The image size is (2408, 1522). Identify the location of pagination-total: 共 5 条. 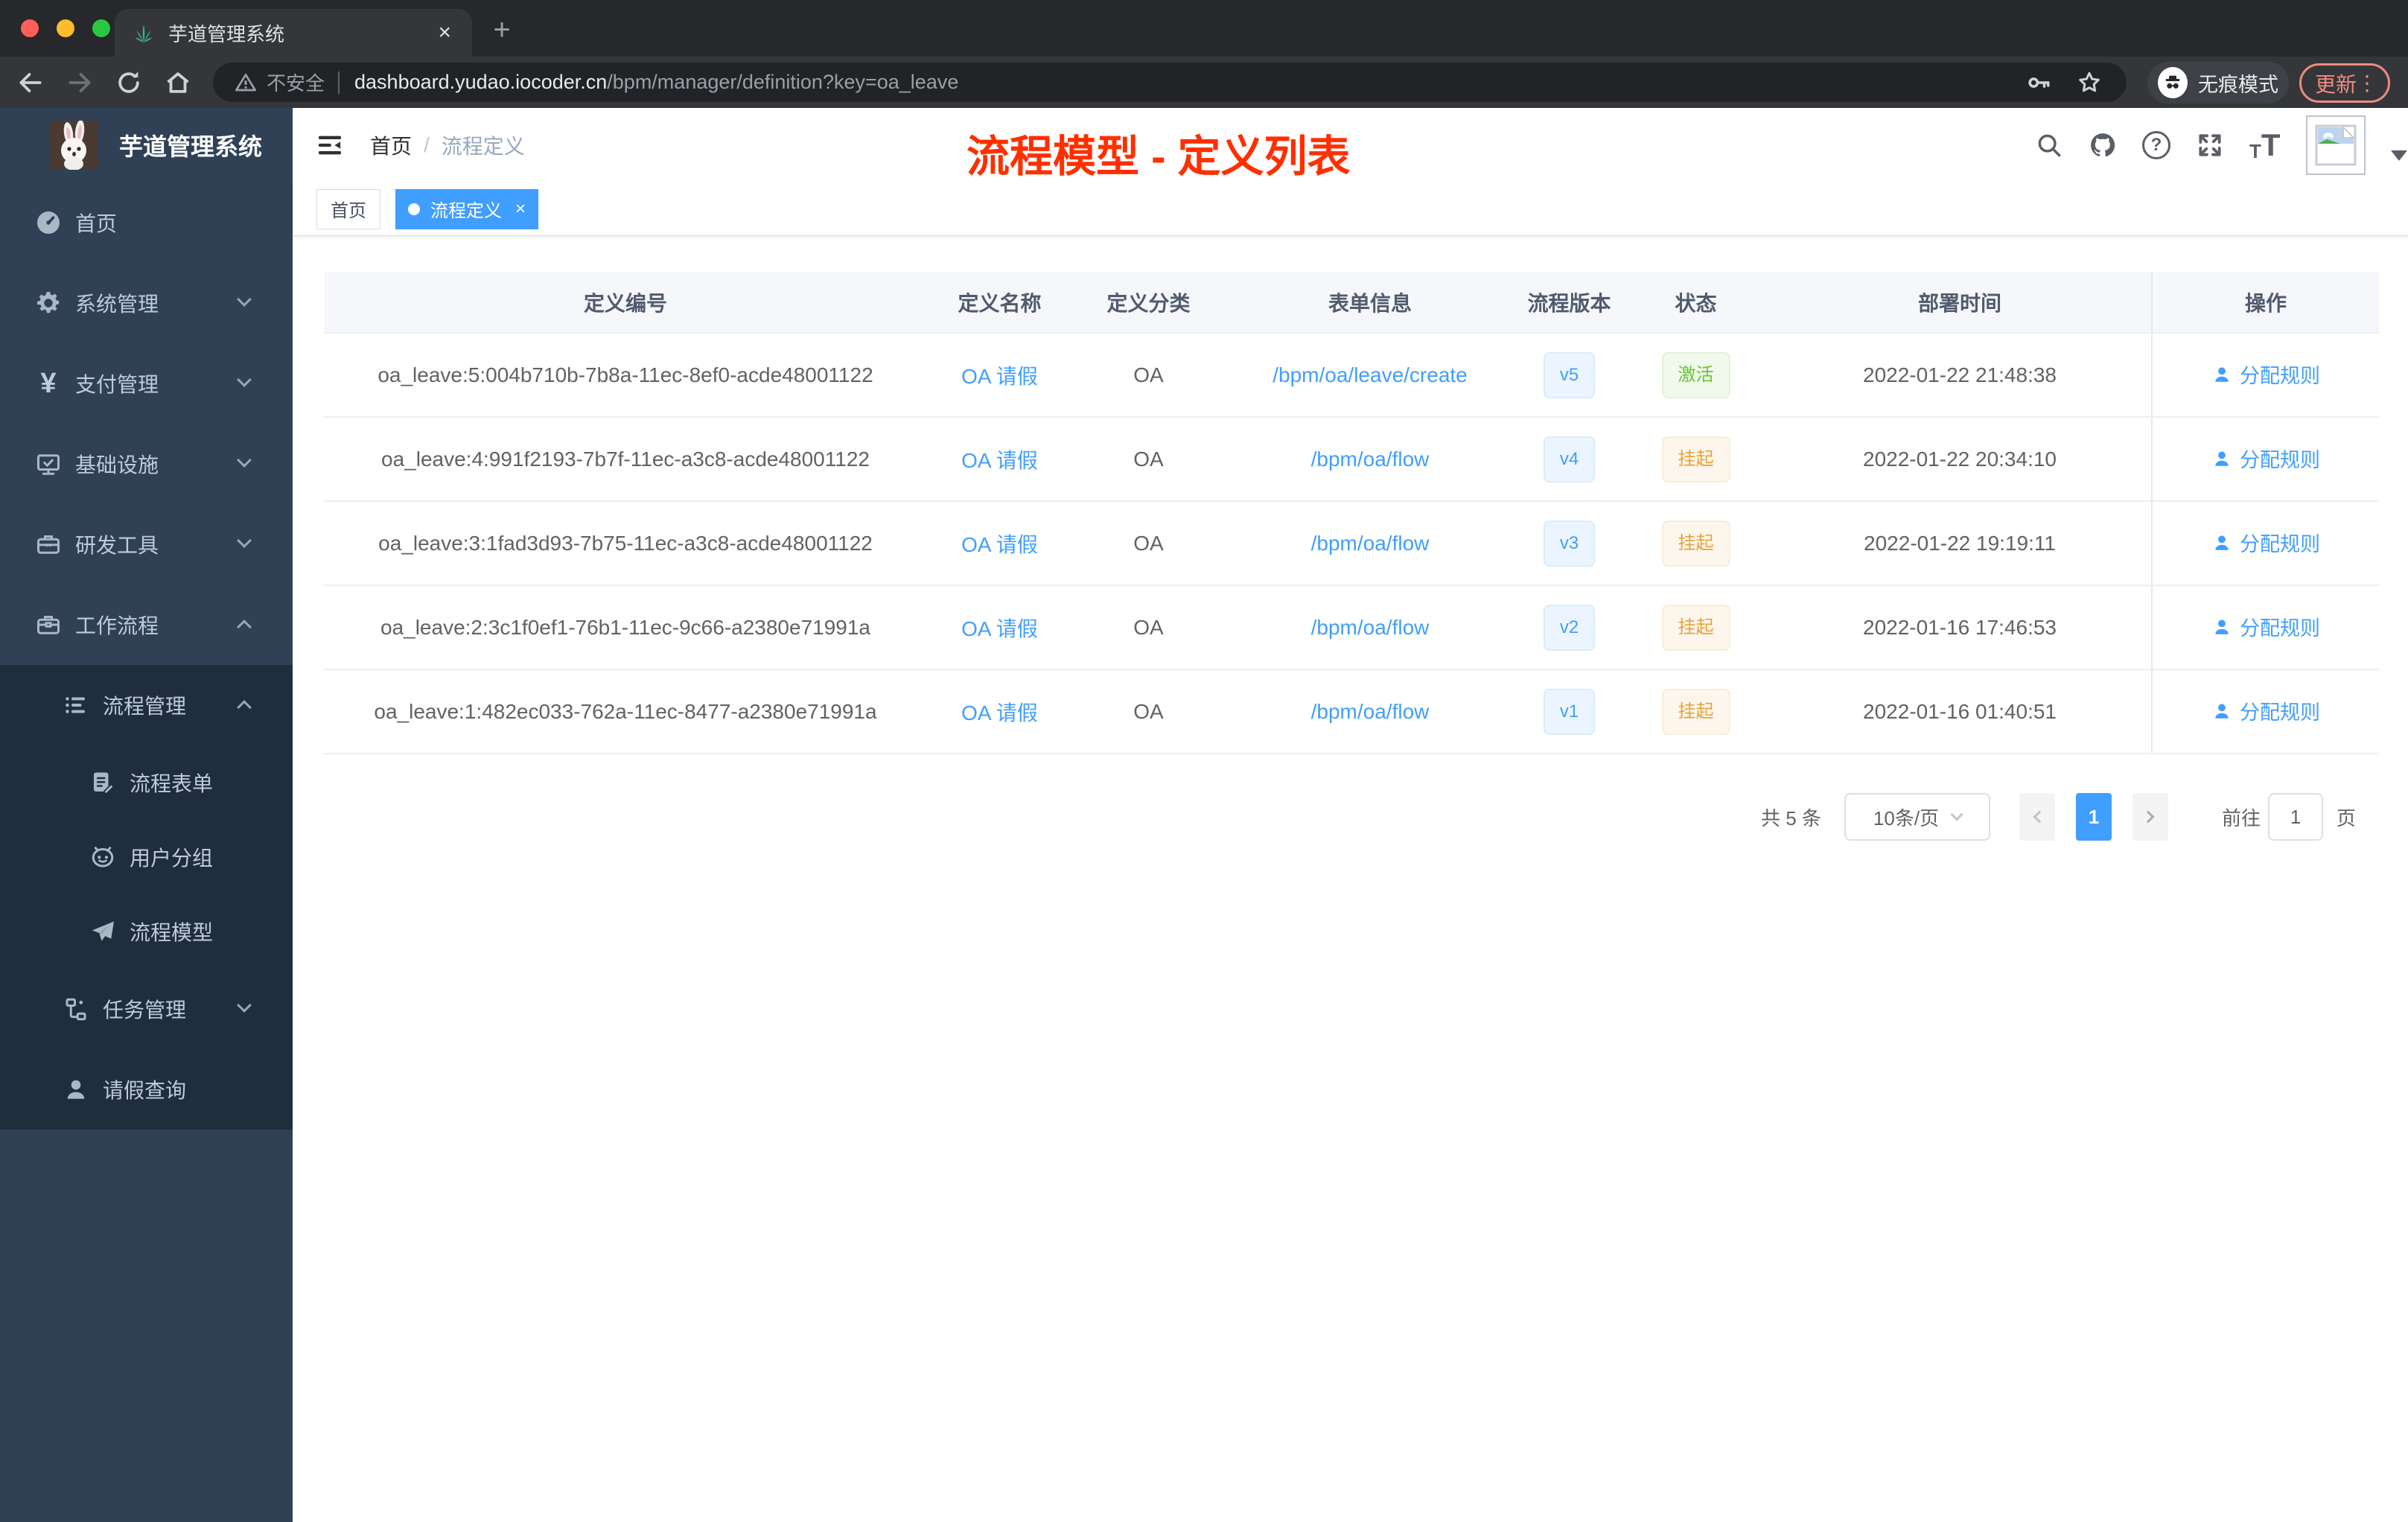
(1791, 818).